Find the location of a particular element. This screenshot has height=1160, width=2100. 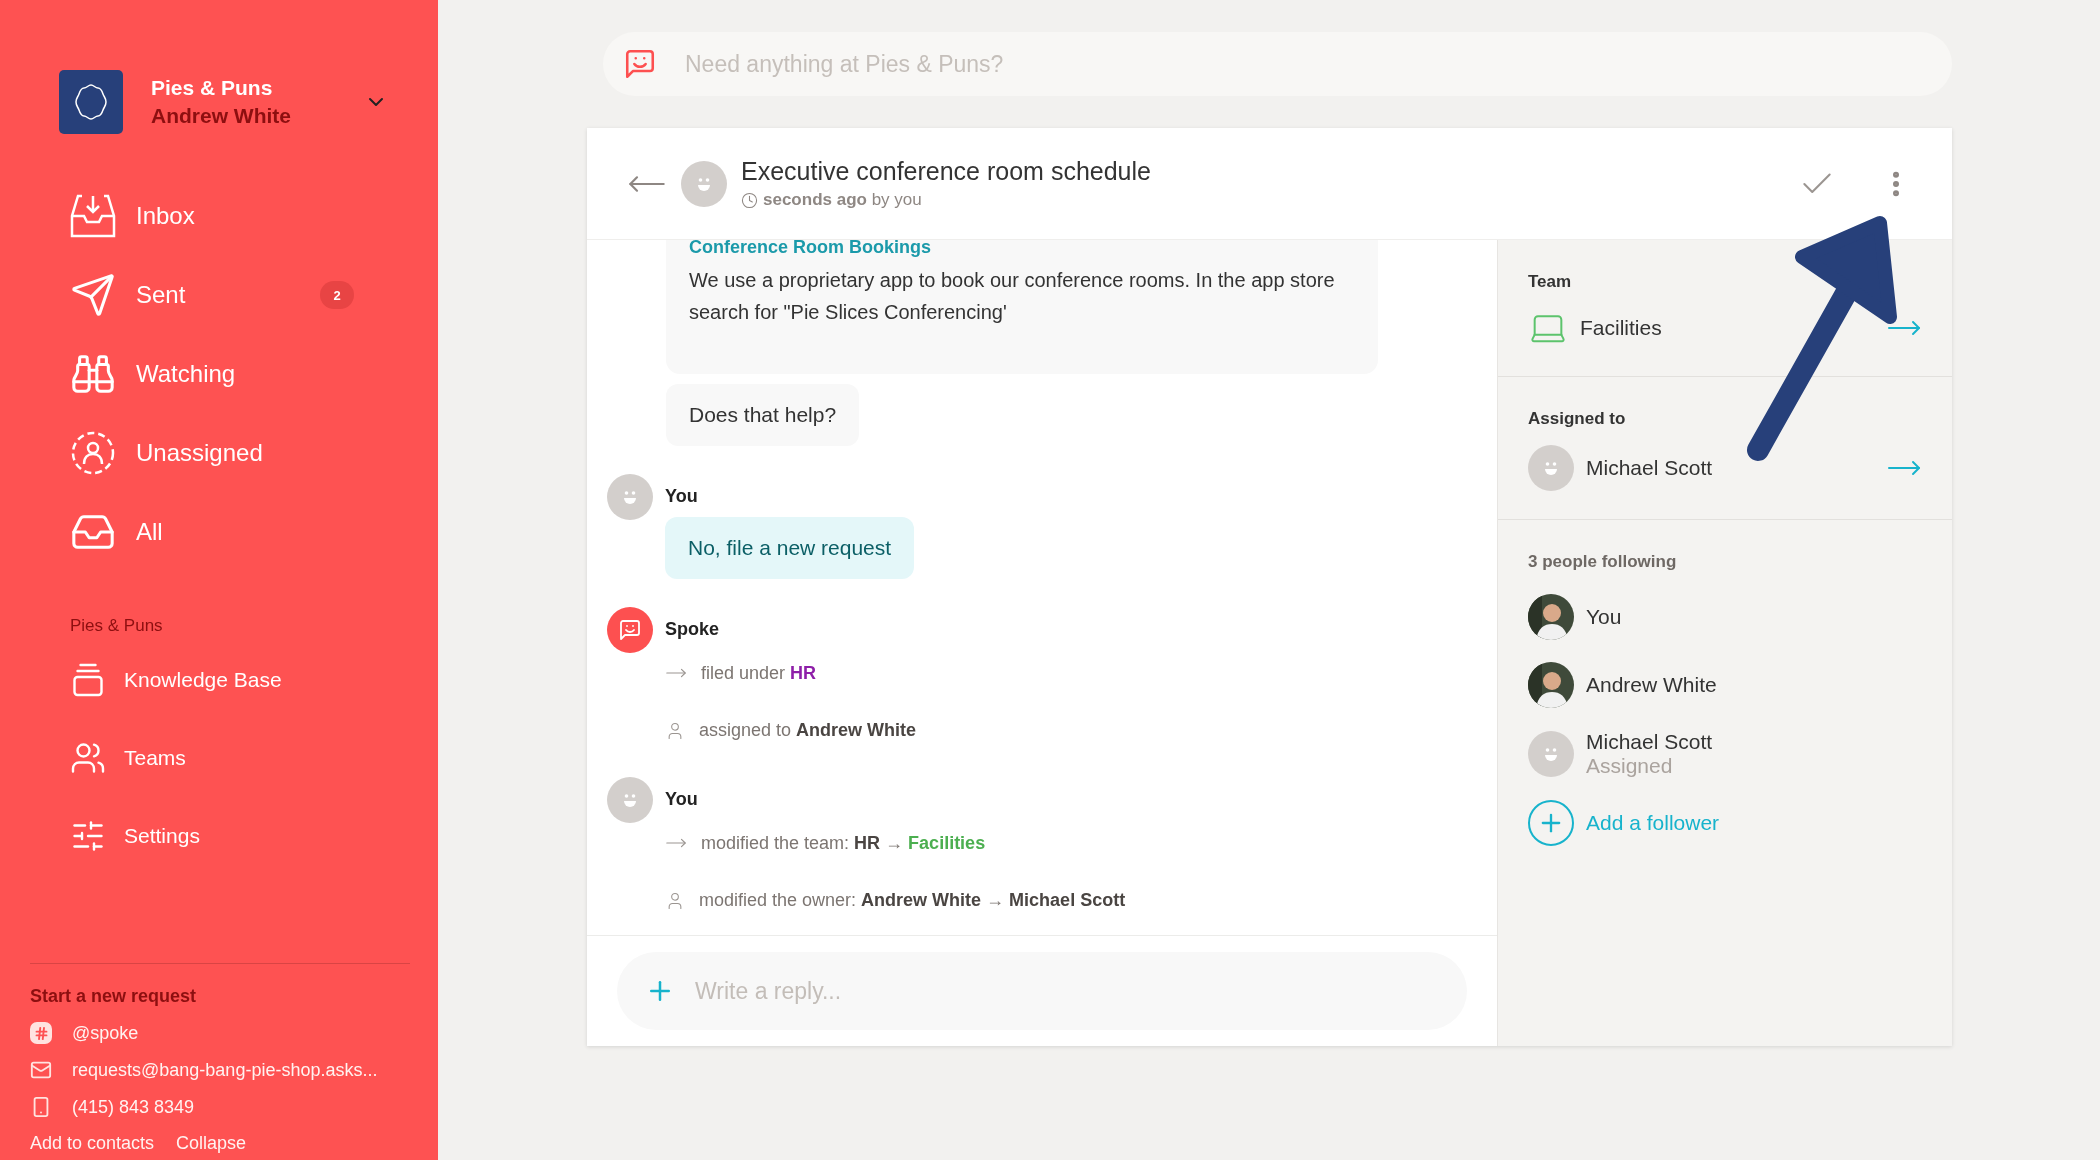

author-name: Spoke is located at coordinates (693, 629).